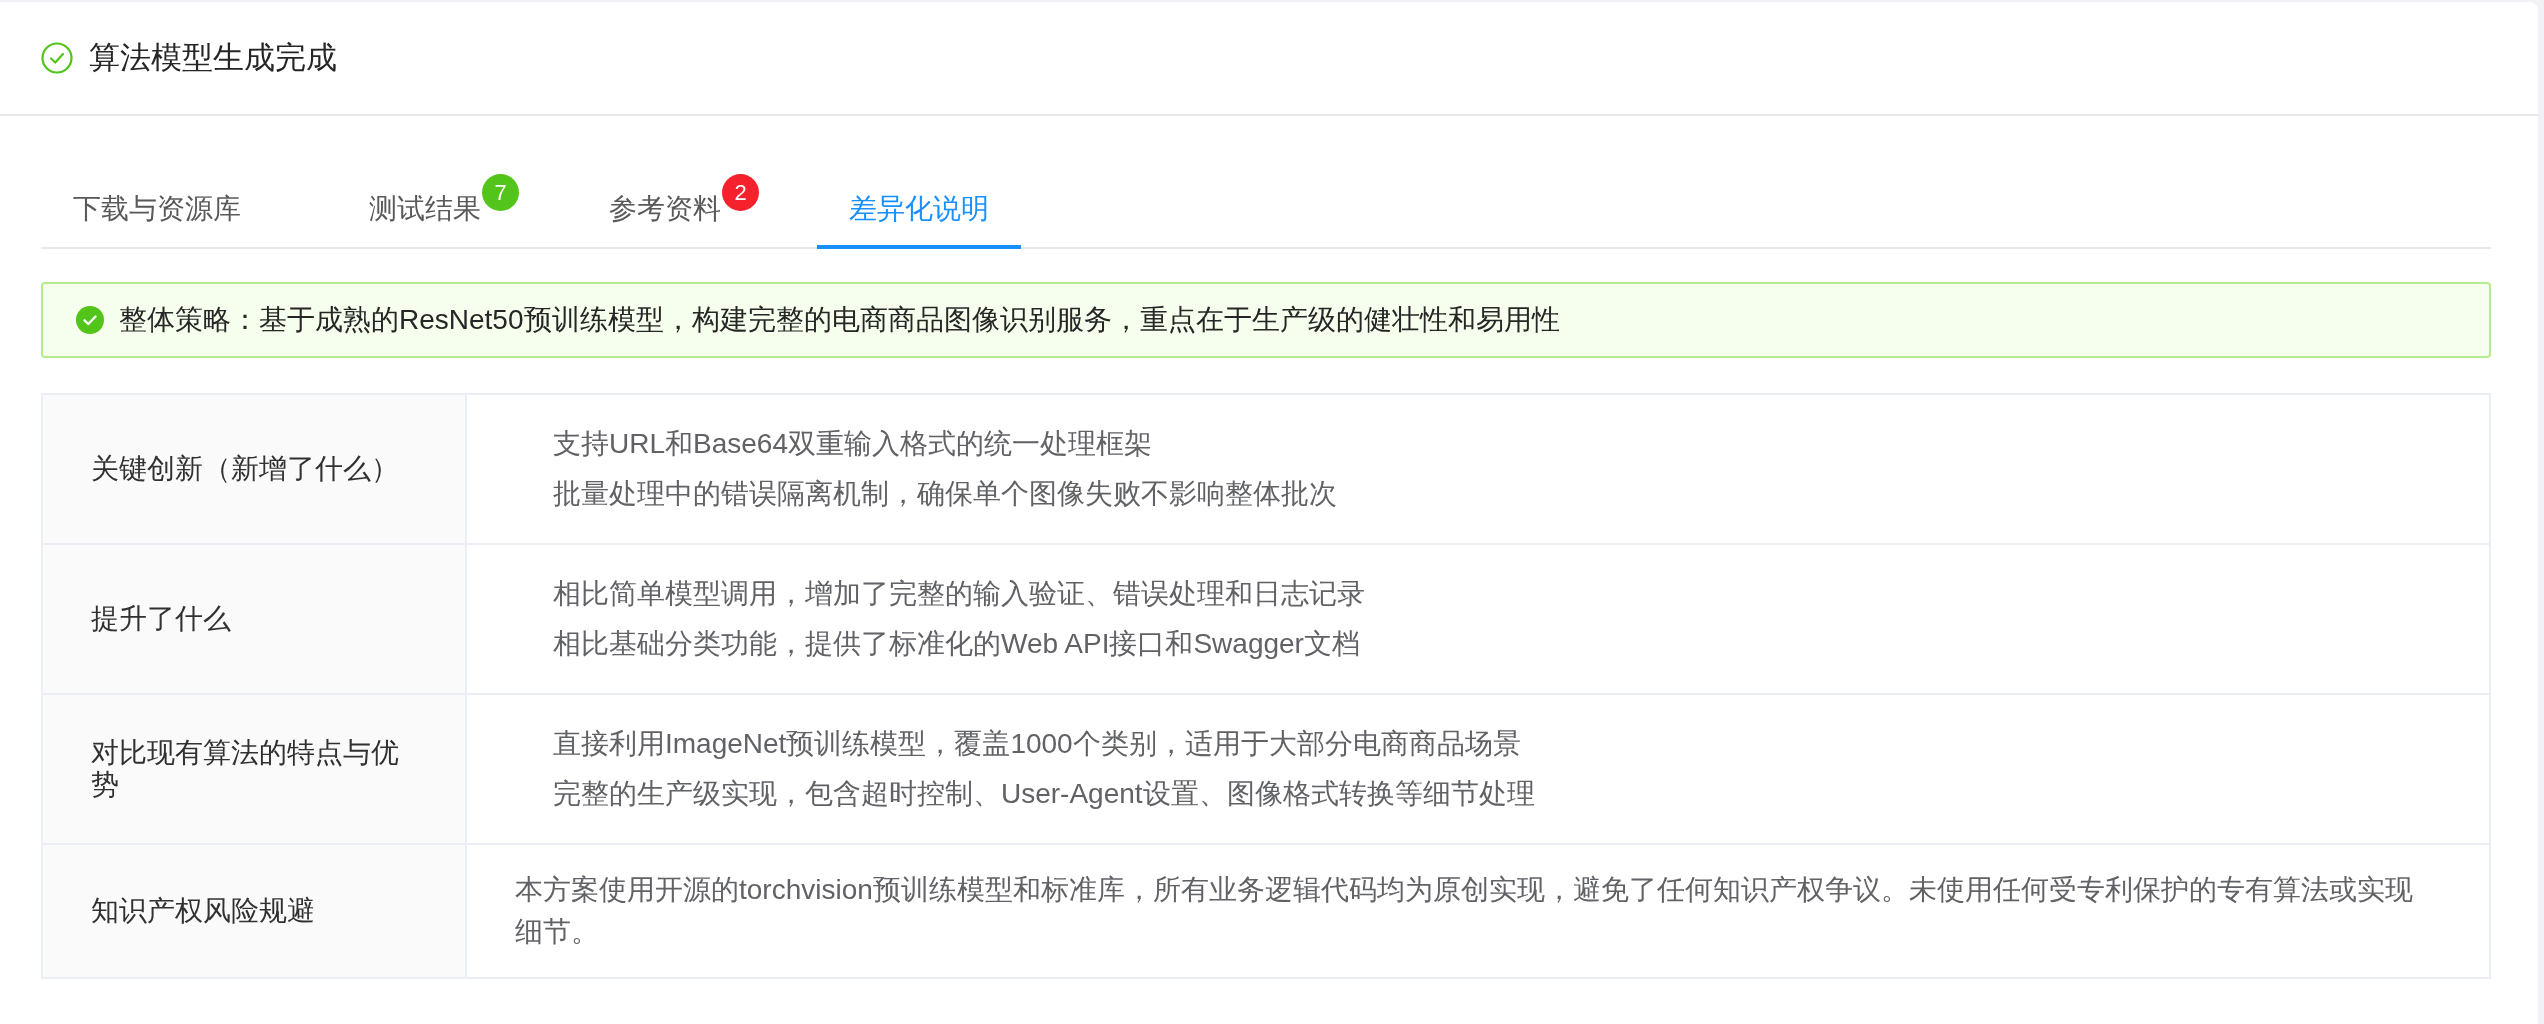 The width and height of the screenshot is (2544, 1024). What do you see at coordinates (1044, 794) in the screenshot?
I see `list-item: 完整的生产级实现，包含超时控制、User-Agent设置、图像格式转换等细节处理` at bounding box center [1044, 794].